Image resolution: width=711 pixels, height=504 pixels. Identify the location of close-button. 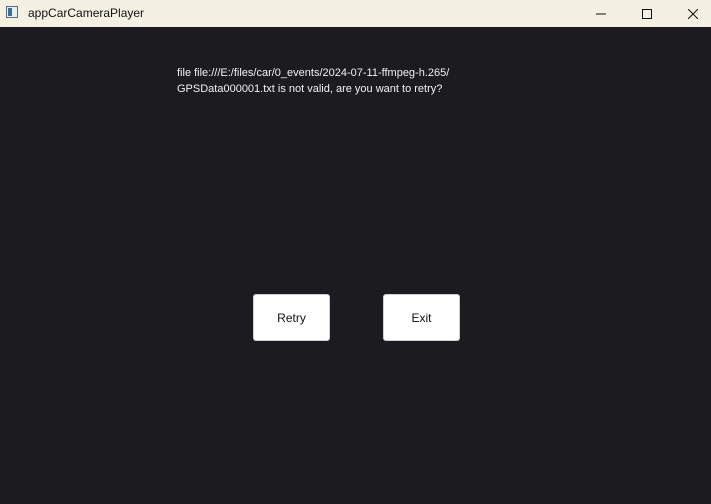
(690, 13).